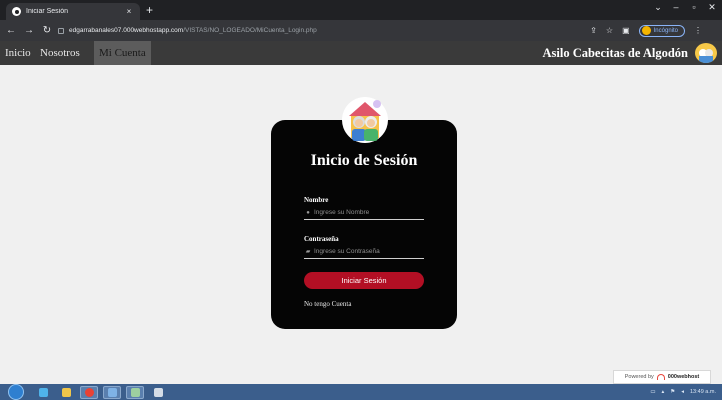 The image size is (722, 400). I want to click on back-icon: ←, so click(11, 30).